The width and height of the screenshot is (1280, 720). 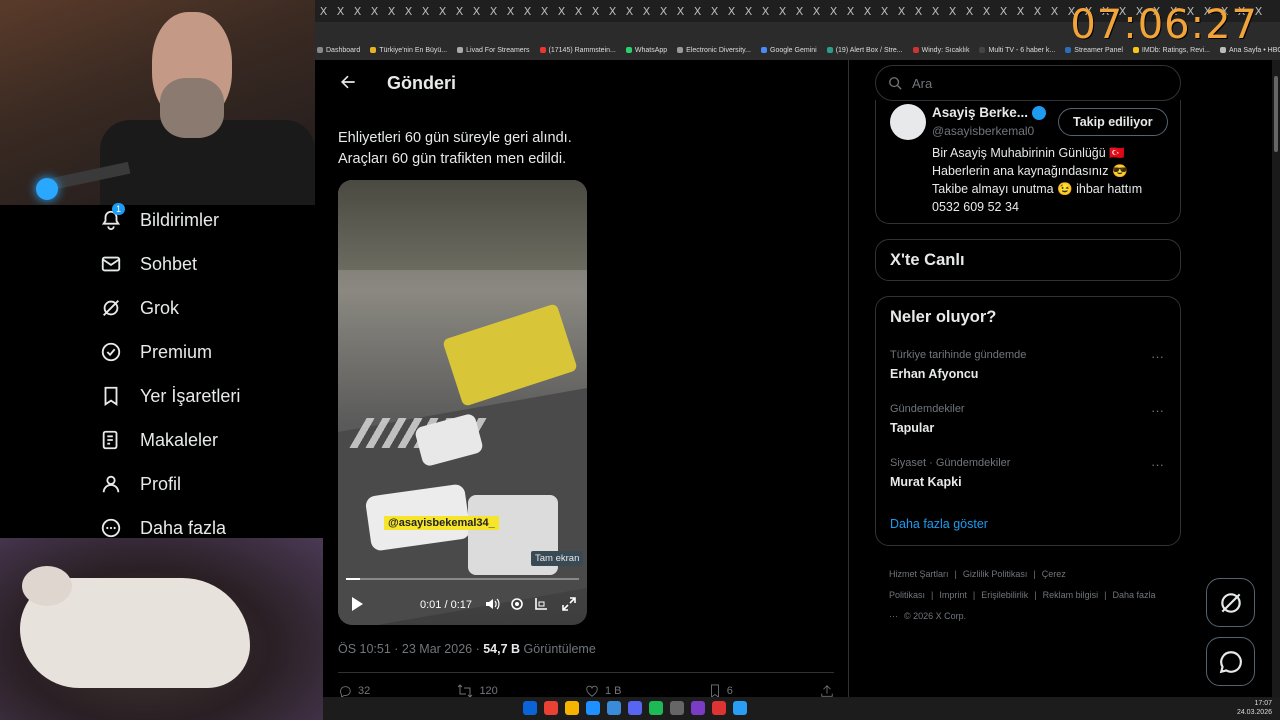 What do you see at coordinates (827, 691) in the screenshot?
I see `share-button` at bounding box center [827, 691].